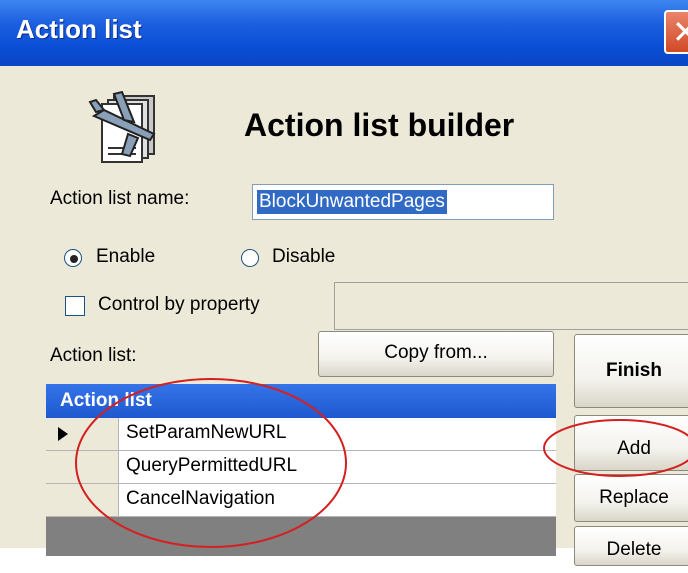  I want to click on control-by-property-label: Control by property, so click(179, 304).